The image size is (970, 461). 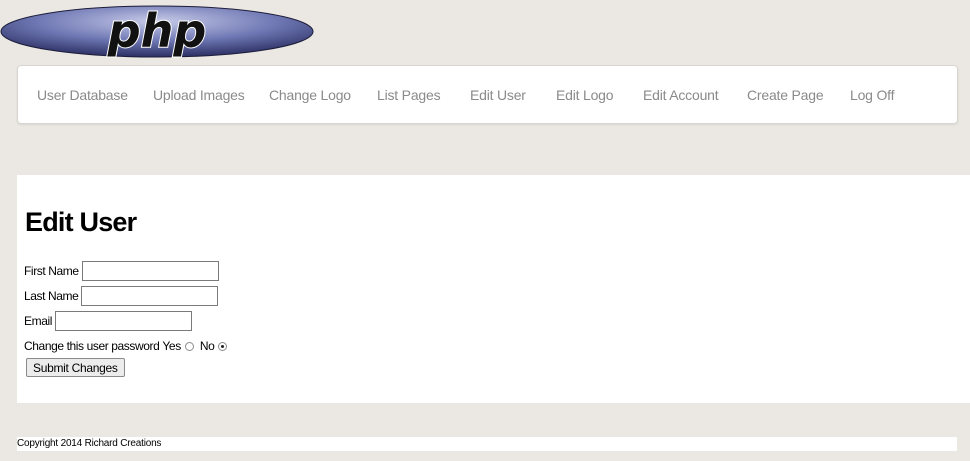 I want to click on php-logo: php, so click(x=157, y=31).